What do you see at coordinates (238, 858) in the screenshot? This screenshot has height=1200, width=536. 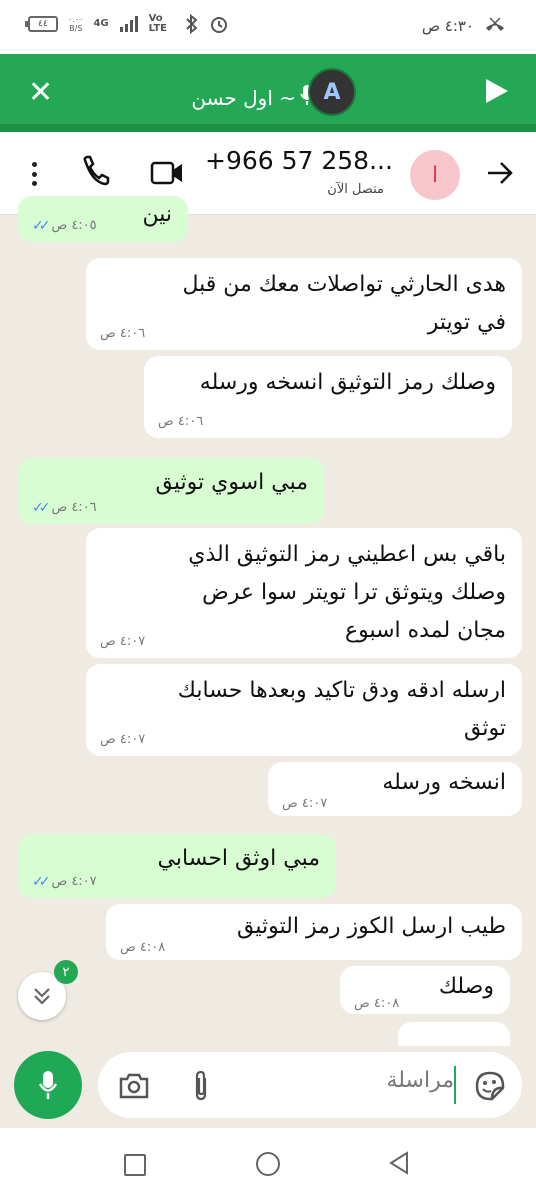 I see `message-text: مبي اوثق احسابي` at bounding box center [238, 858].